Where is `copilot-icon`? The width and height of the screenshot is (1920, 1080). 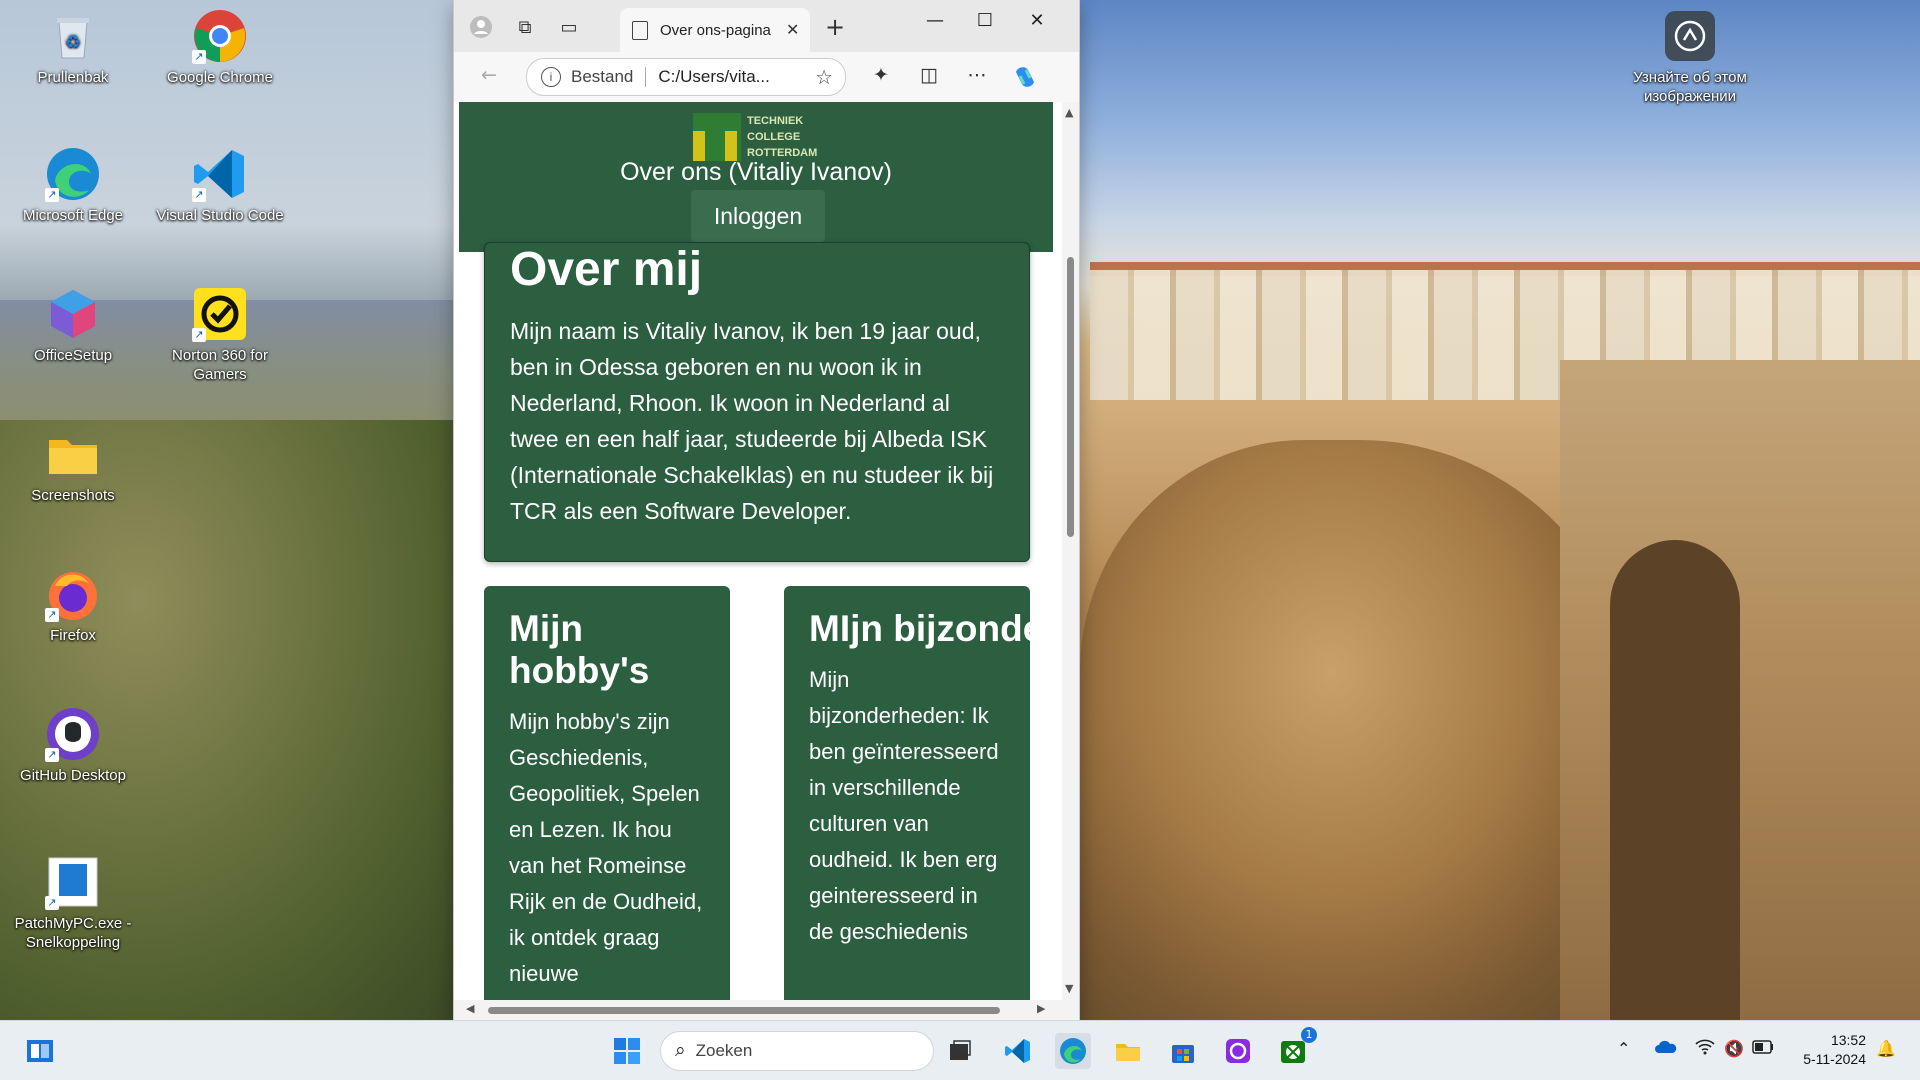
copilot-icon is located at coordinates (1025, 79).